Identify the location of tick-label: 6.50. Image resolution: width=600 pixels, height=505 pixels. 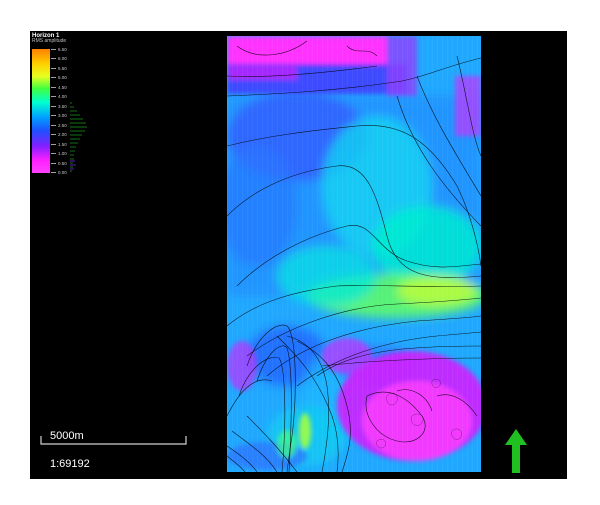
(62, 49).